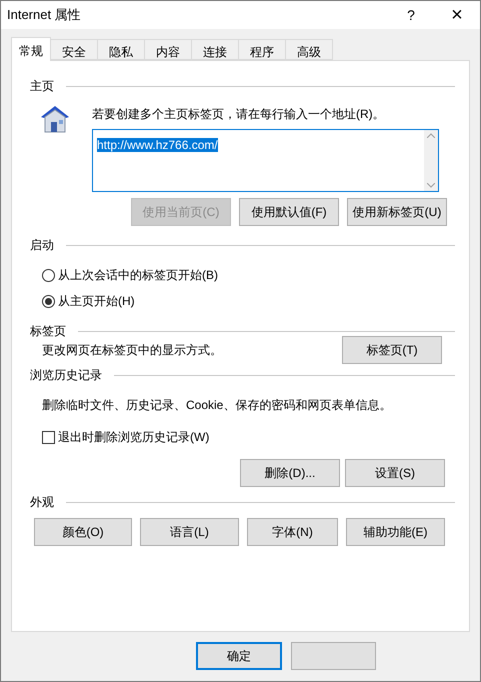 The height and width of the screenshot is (682, 481). Describe the element at coordinates (66, 375) in the screenshot. I see `section-heading: 浏览历史记录` at that location.